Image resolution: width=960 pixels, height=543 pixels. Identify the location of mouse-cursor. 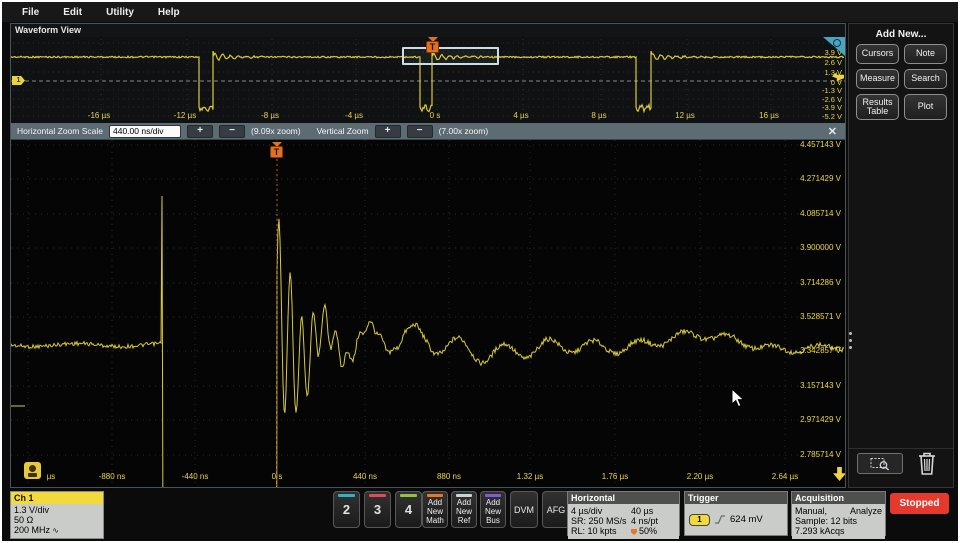
(738, 398).